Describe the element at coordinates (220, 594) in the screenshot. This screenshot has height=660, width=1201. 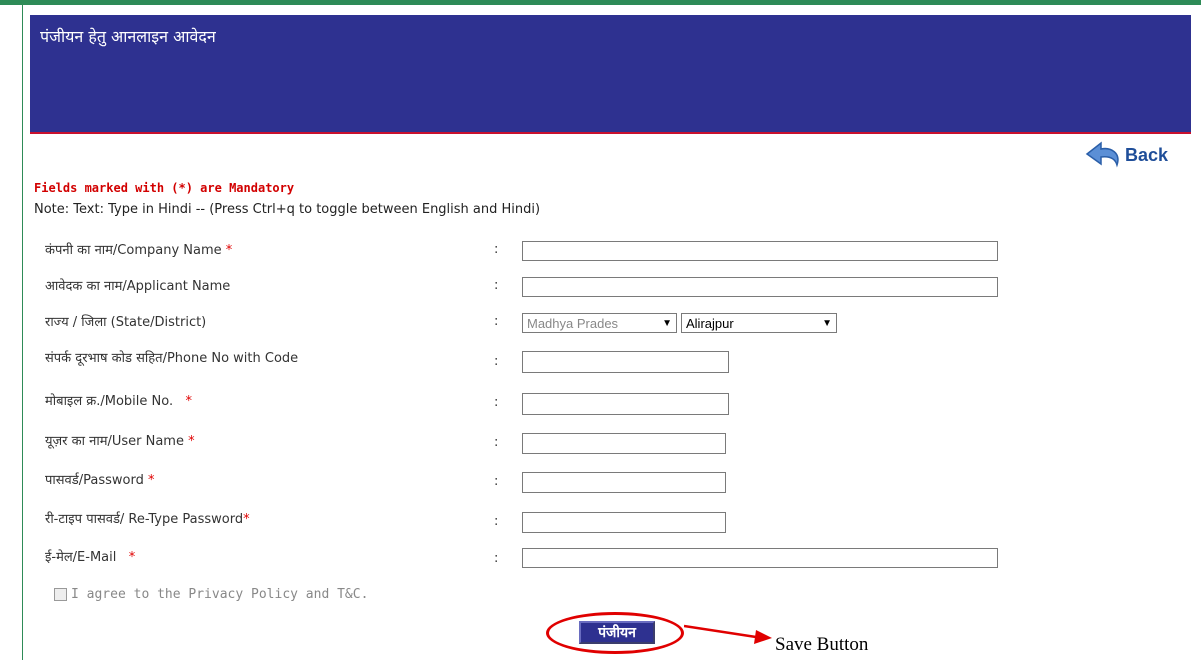
I see `agree-label: I agree to the Privacy Policy and T&C.` at that location.